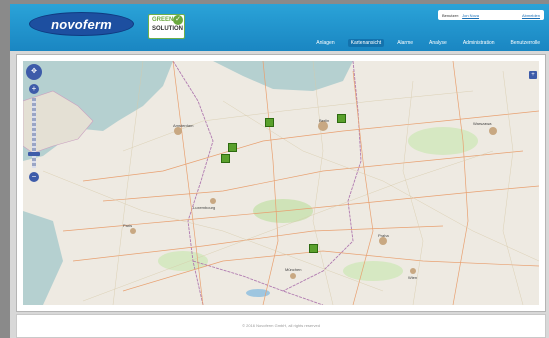 The width and height of the screenshot is (549, 338). What do you see at coordinates (34, 89) in the screenshot?
I see `zoom-in-button: +` at bounding box center [34, 89].